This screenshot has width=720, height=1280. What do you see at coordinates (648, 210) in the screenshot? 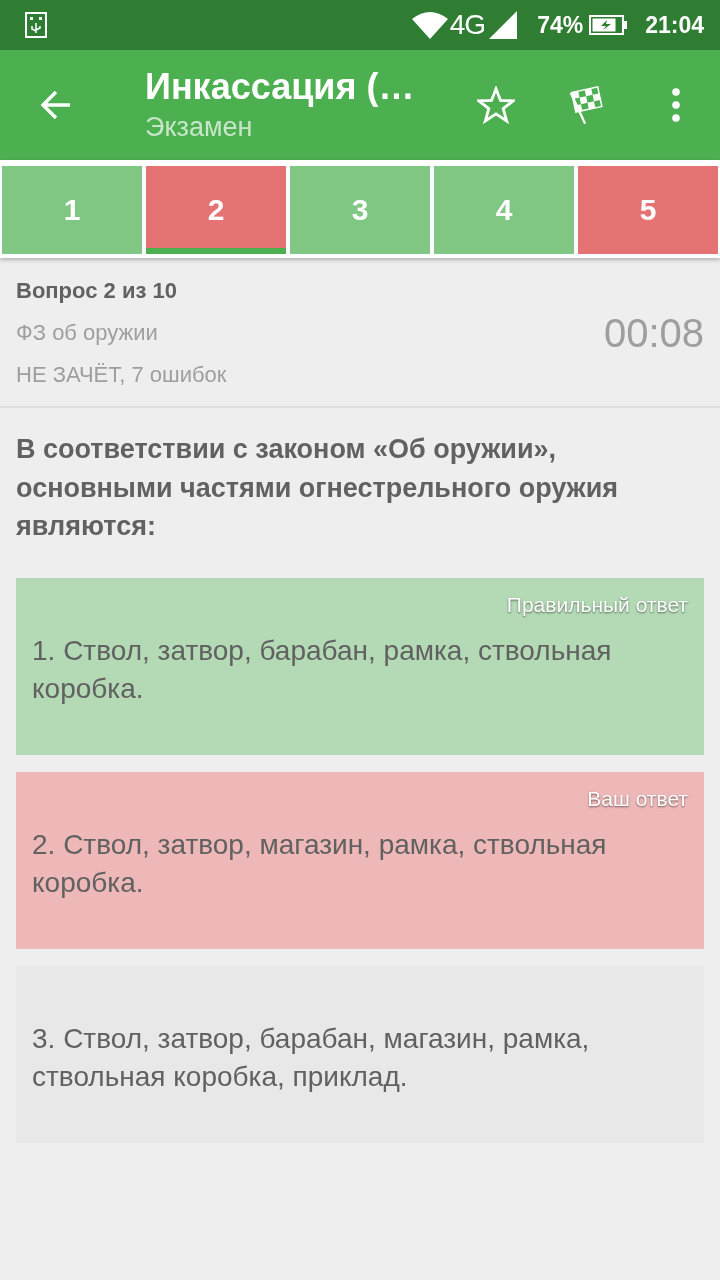
I see `question-tab: 5` at bounding box center [648, 210].